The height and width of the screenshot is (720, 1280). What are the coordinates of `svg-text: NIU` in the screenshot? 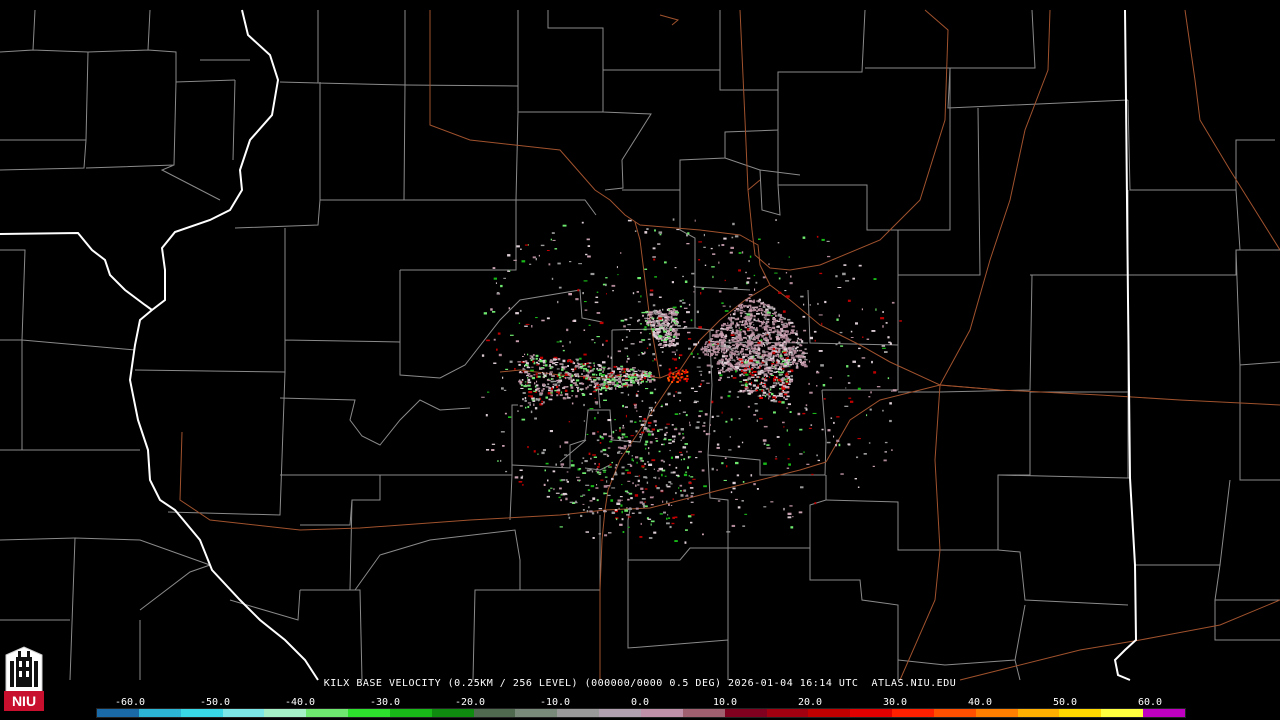 It's located at (24, 701).